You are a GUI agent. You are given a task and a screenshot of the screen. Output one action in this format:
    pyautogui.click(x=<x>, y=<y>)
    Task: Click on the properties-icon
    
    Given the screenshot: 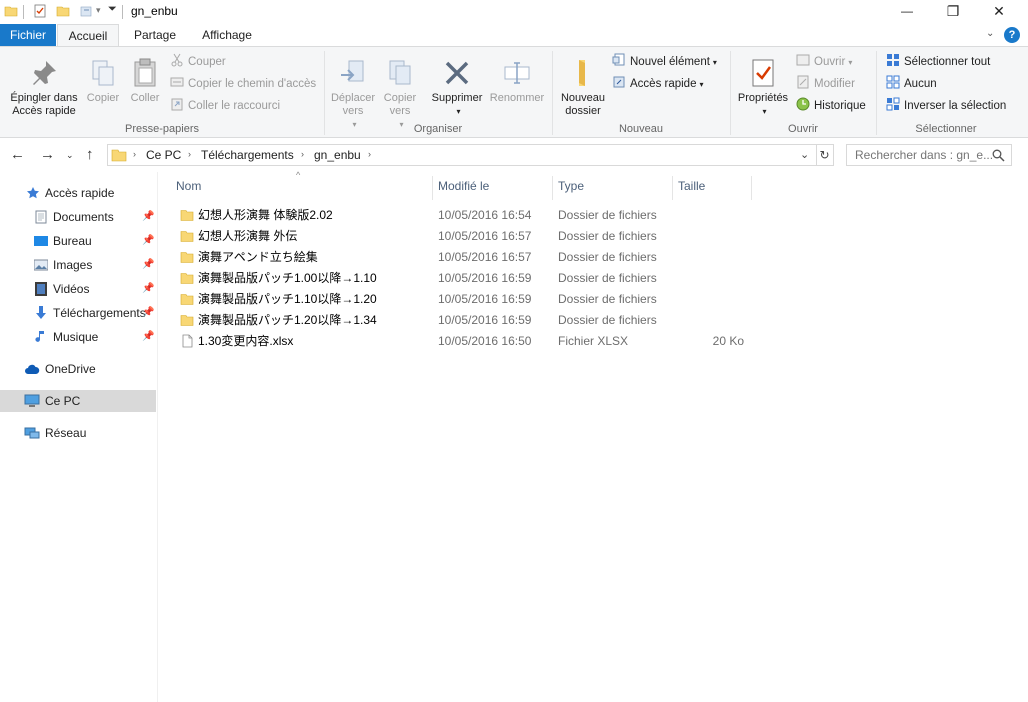 What is the action you would take?
    pyautogui.click(x=40, y=11)
    